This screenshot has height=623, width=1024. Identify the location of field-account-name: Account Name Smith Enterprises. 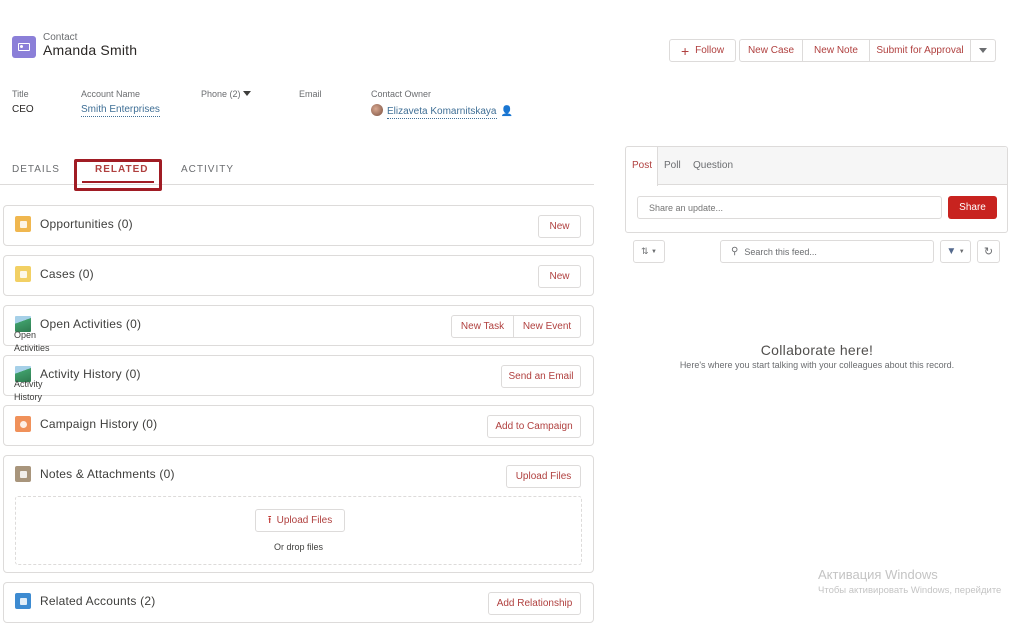
(120, 103).